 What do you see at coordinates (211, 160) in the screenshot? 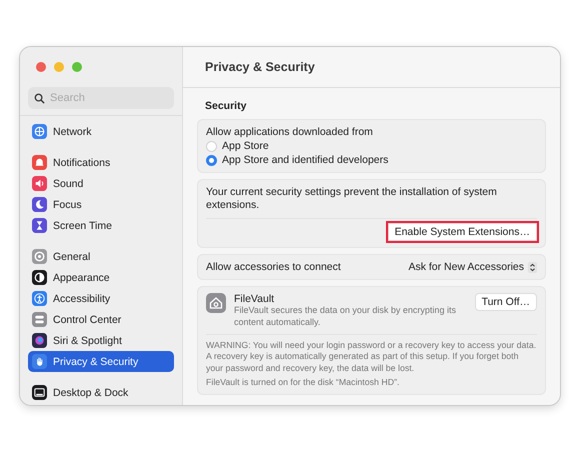
I see `radio-button` at bounding box center [211, 160].